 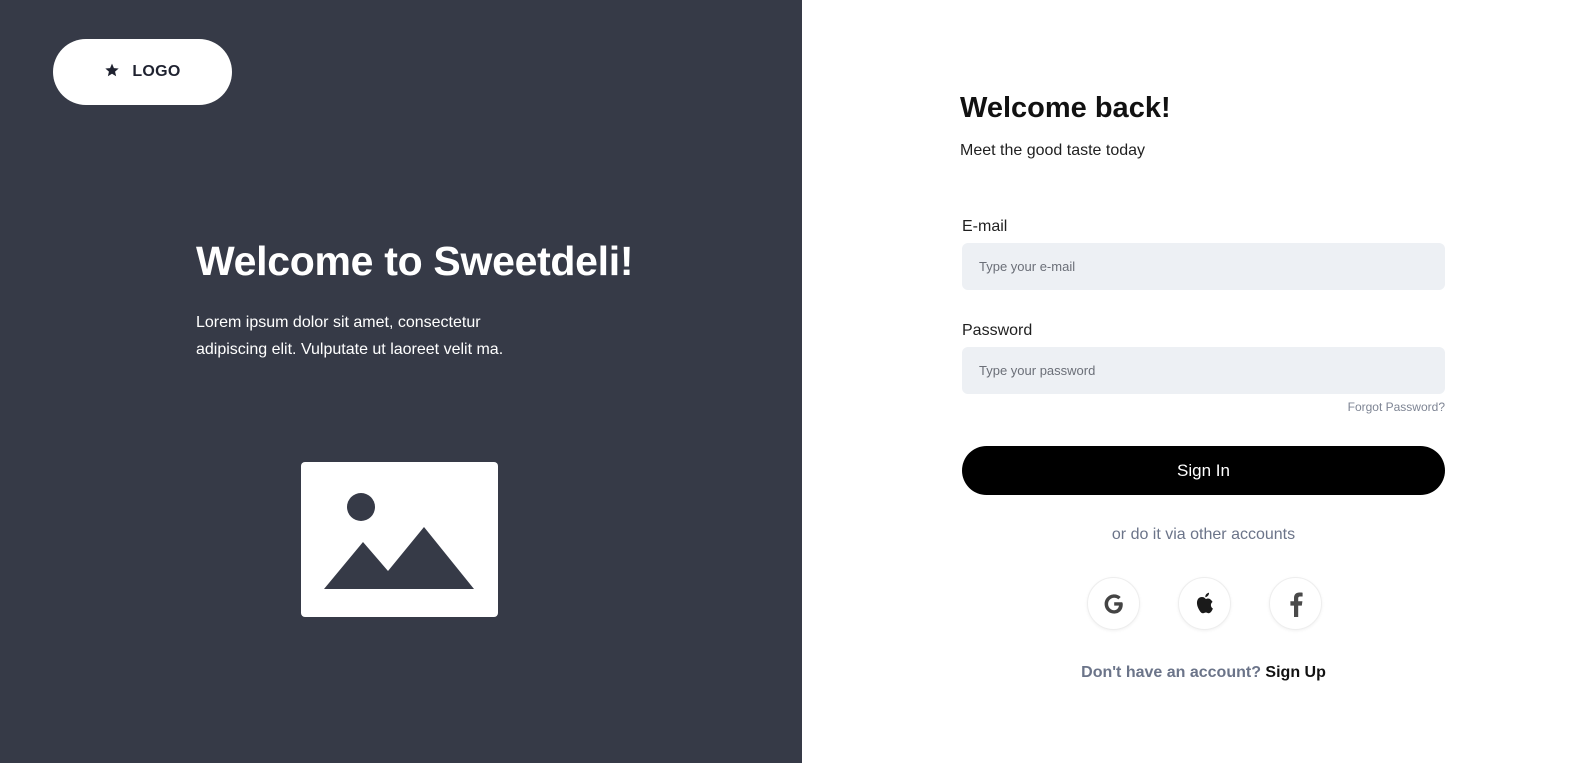 I want to click on form-subtitle: Meet the good taste today, so click(x=1053, y=150).